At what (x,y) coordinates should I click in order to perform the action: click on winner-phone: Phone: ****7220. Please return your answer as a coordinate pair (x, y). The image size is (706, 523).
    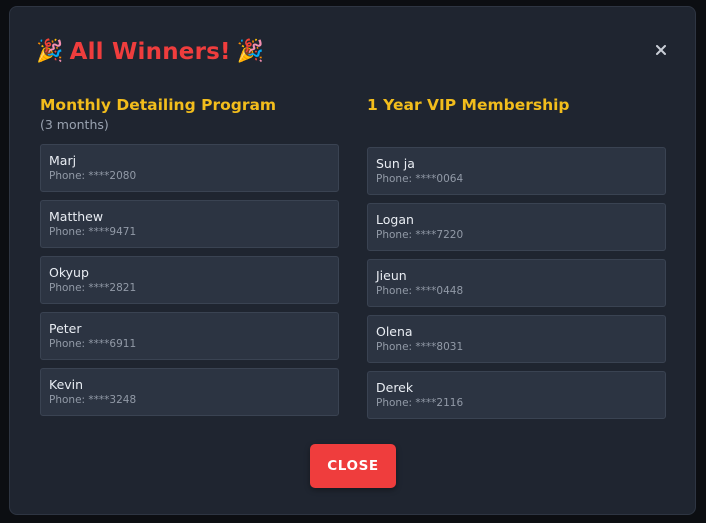
    Looking at the image, I should click on (420, 235).